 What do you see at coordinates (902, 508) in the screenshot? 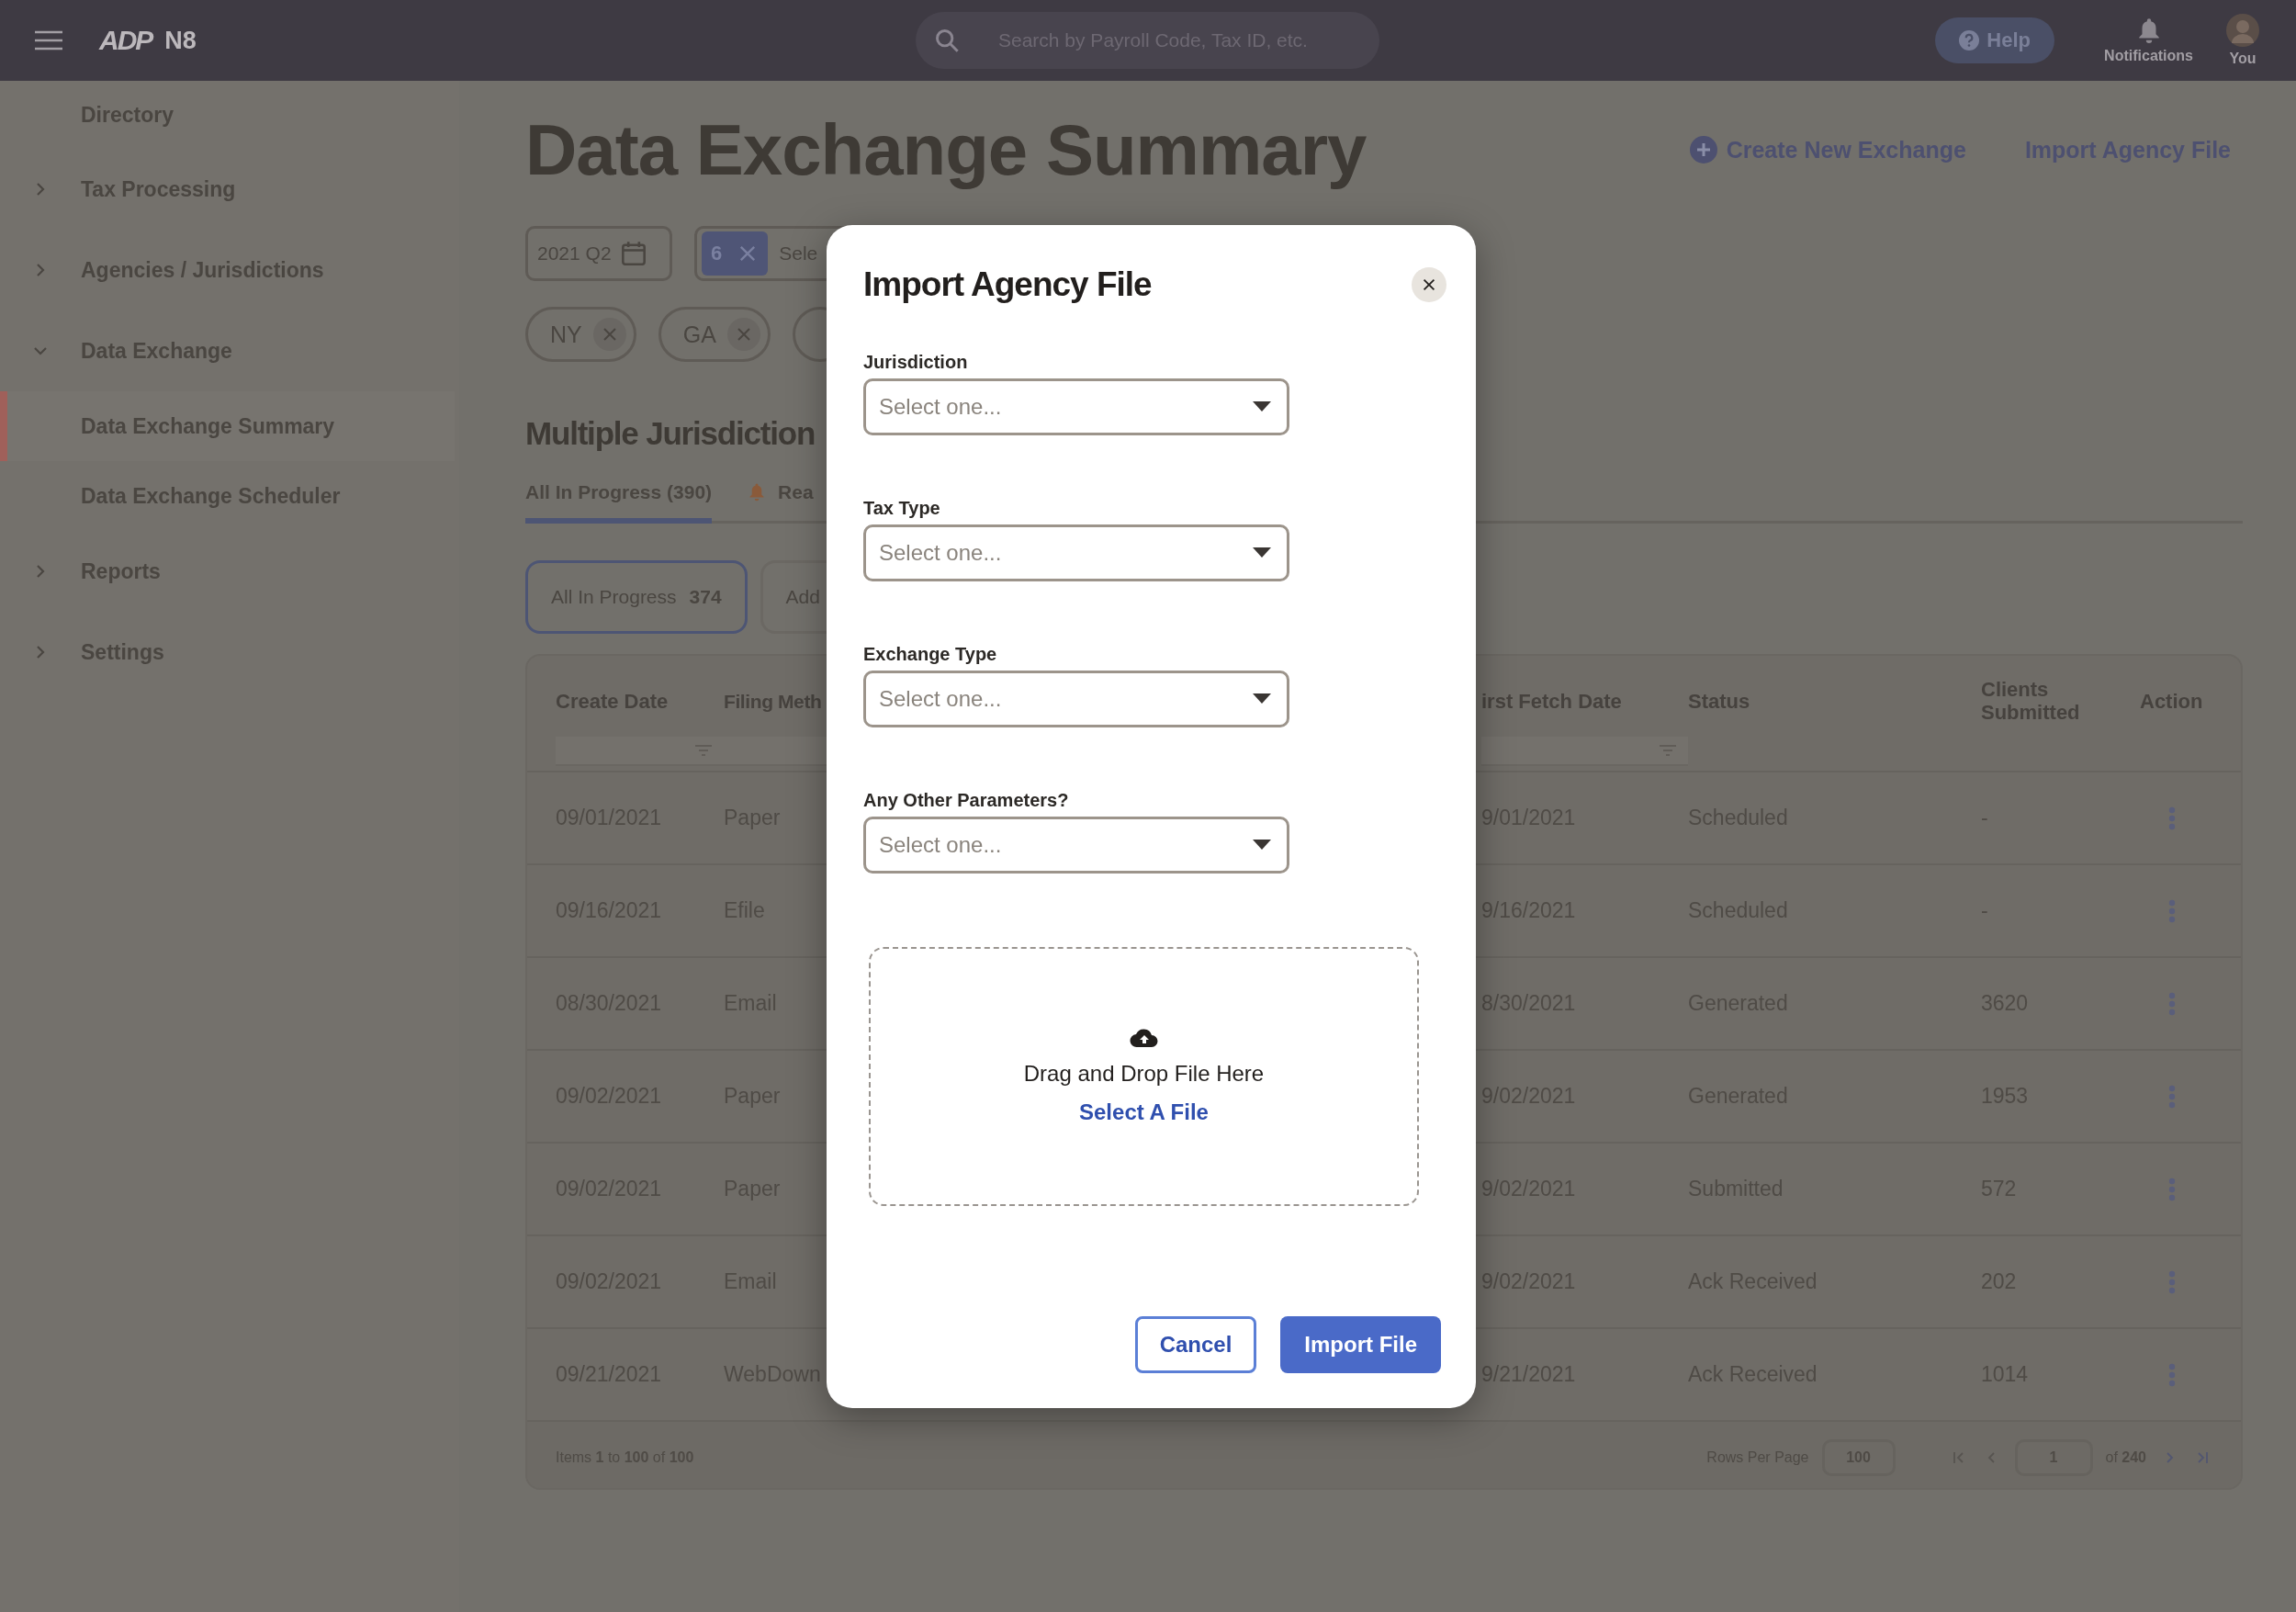
I see `field-label: Tax Type` at bounding box center [902, 508].